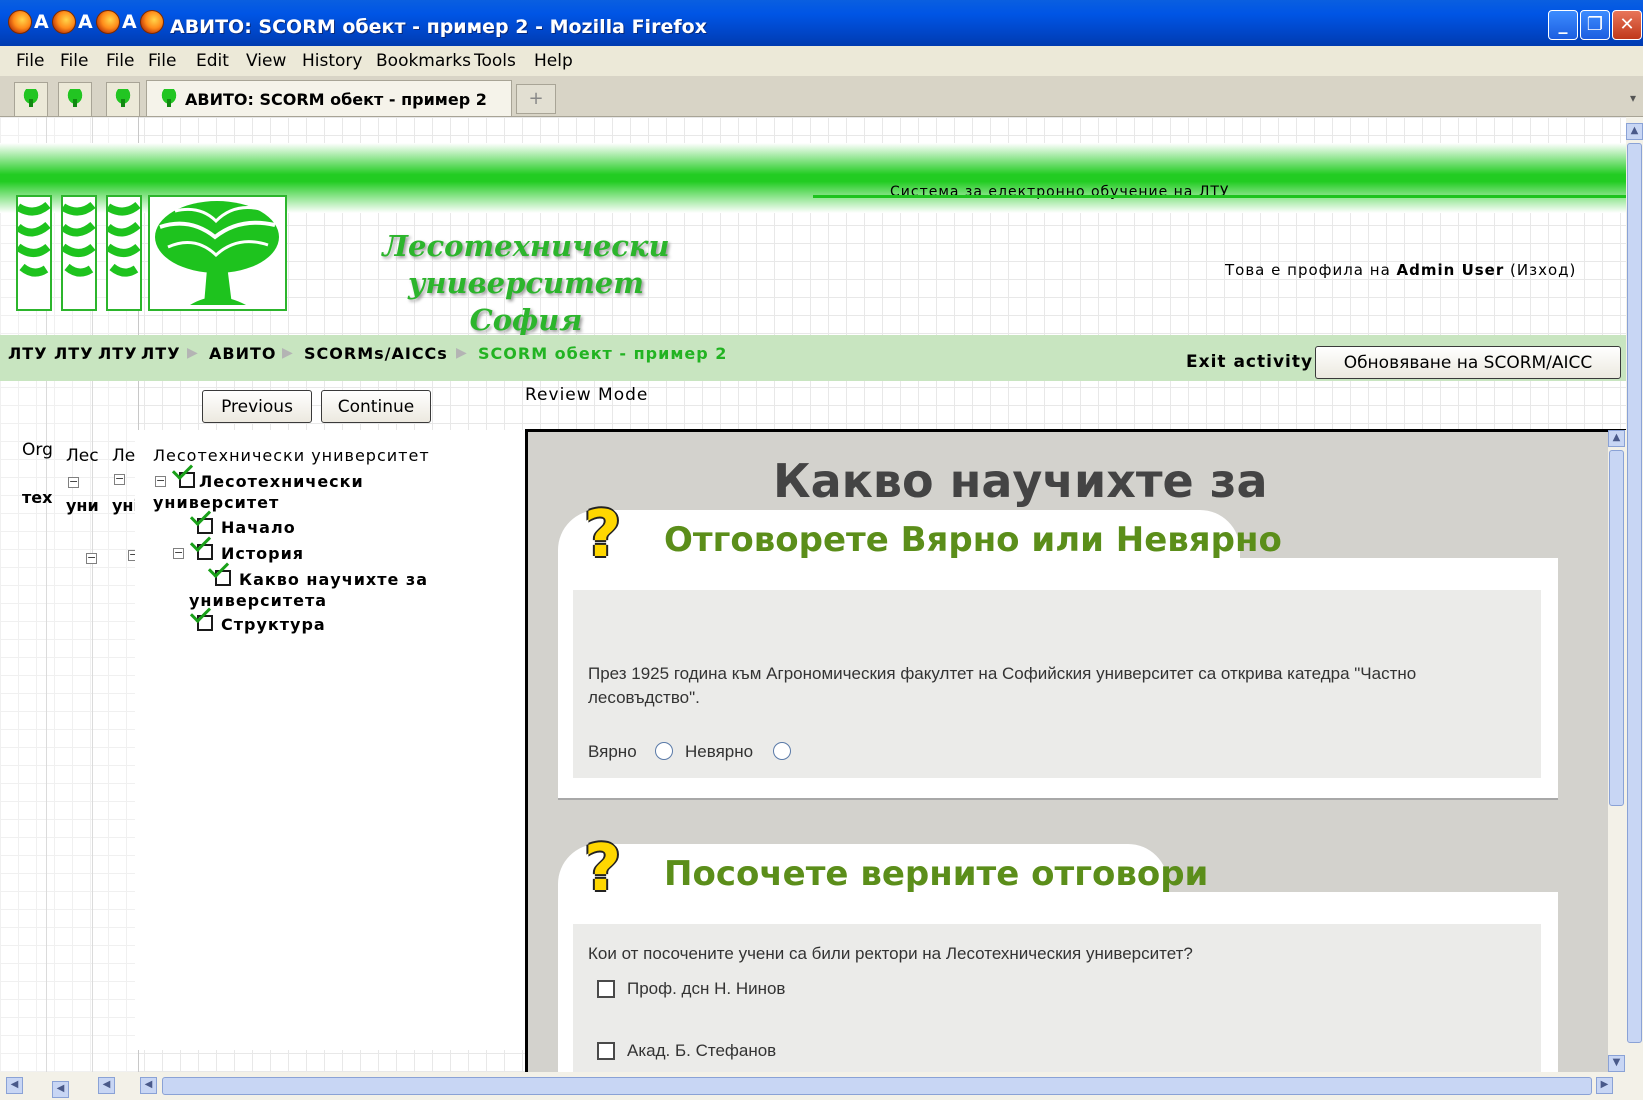 The height and width of the screenshot is (1100, 1643). I want to click on university-name-line2: София, so click(526, 320).